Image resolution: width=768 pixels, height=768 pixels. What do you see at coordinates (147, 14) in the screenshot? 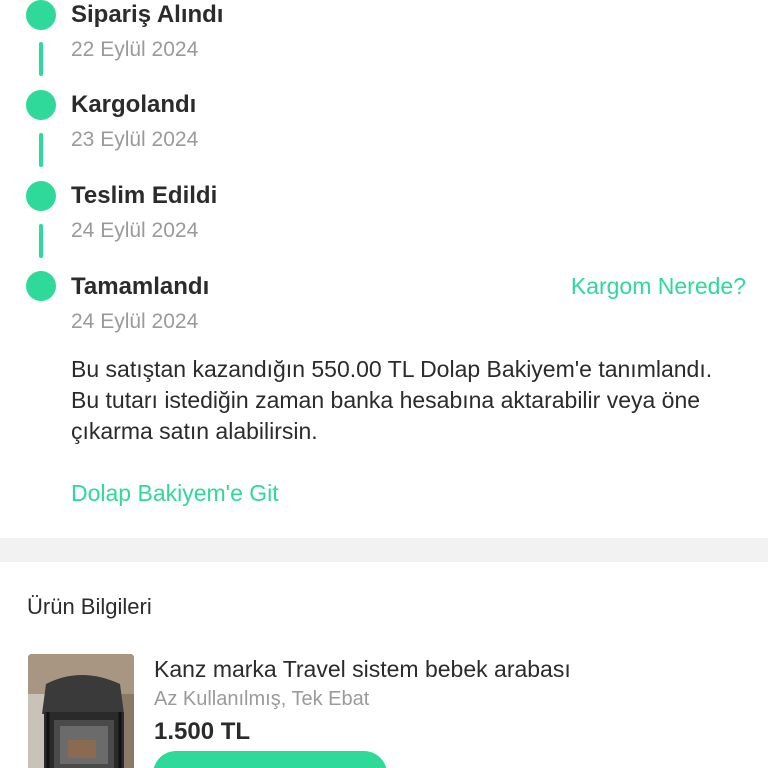
I see `step-title: Sipariş Alındı` at bounding box center [147, 14].